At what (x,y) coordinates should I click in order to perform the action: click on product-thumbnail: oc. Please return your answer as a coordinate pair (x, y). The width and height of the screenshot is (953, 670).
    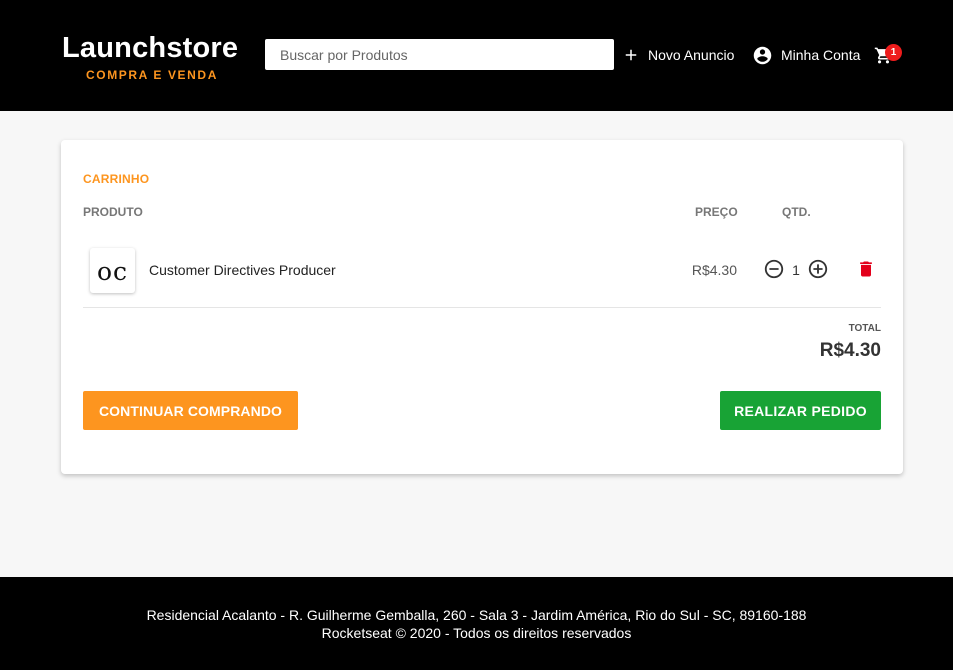
    Looking at the image, I should click on (112, 270).